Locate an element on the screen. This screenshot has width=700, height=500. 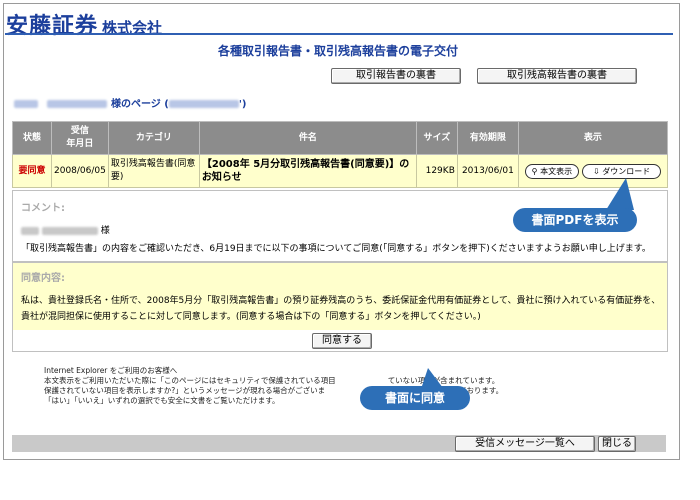
ie-notice-text: 保護されていない項目を表示しますか?」というメッセージが現れる場合がございま is located at coordinates (185, 390).